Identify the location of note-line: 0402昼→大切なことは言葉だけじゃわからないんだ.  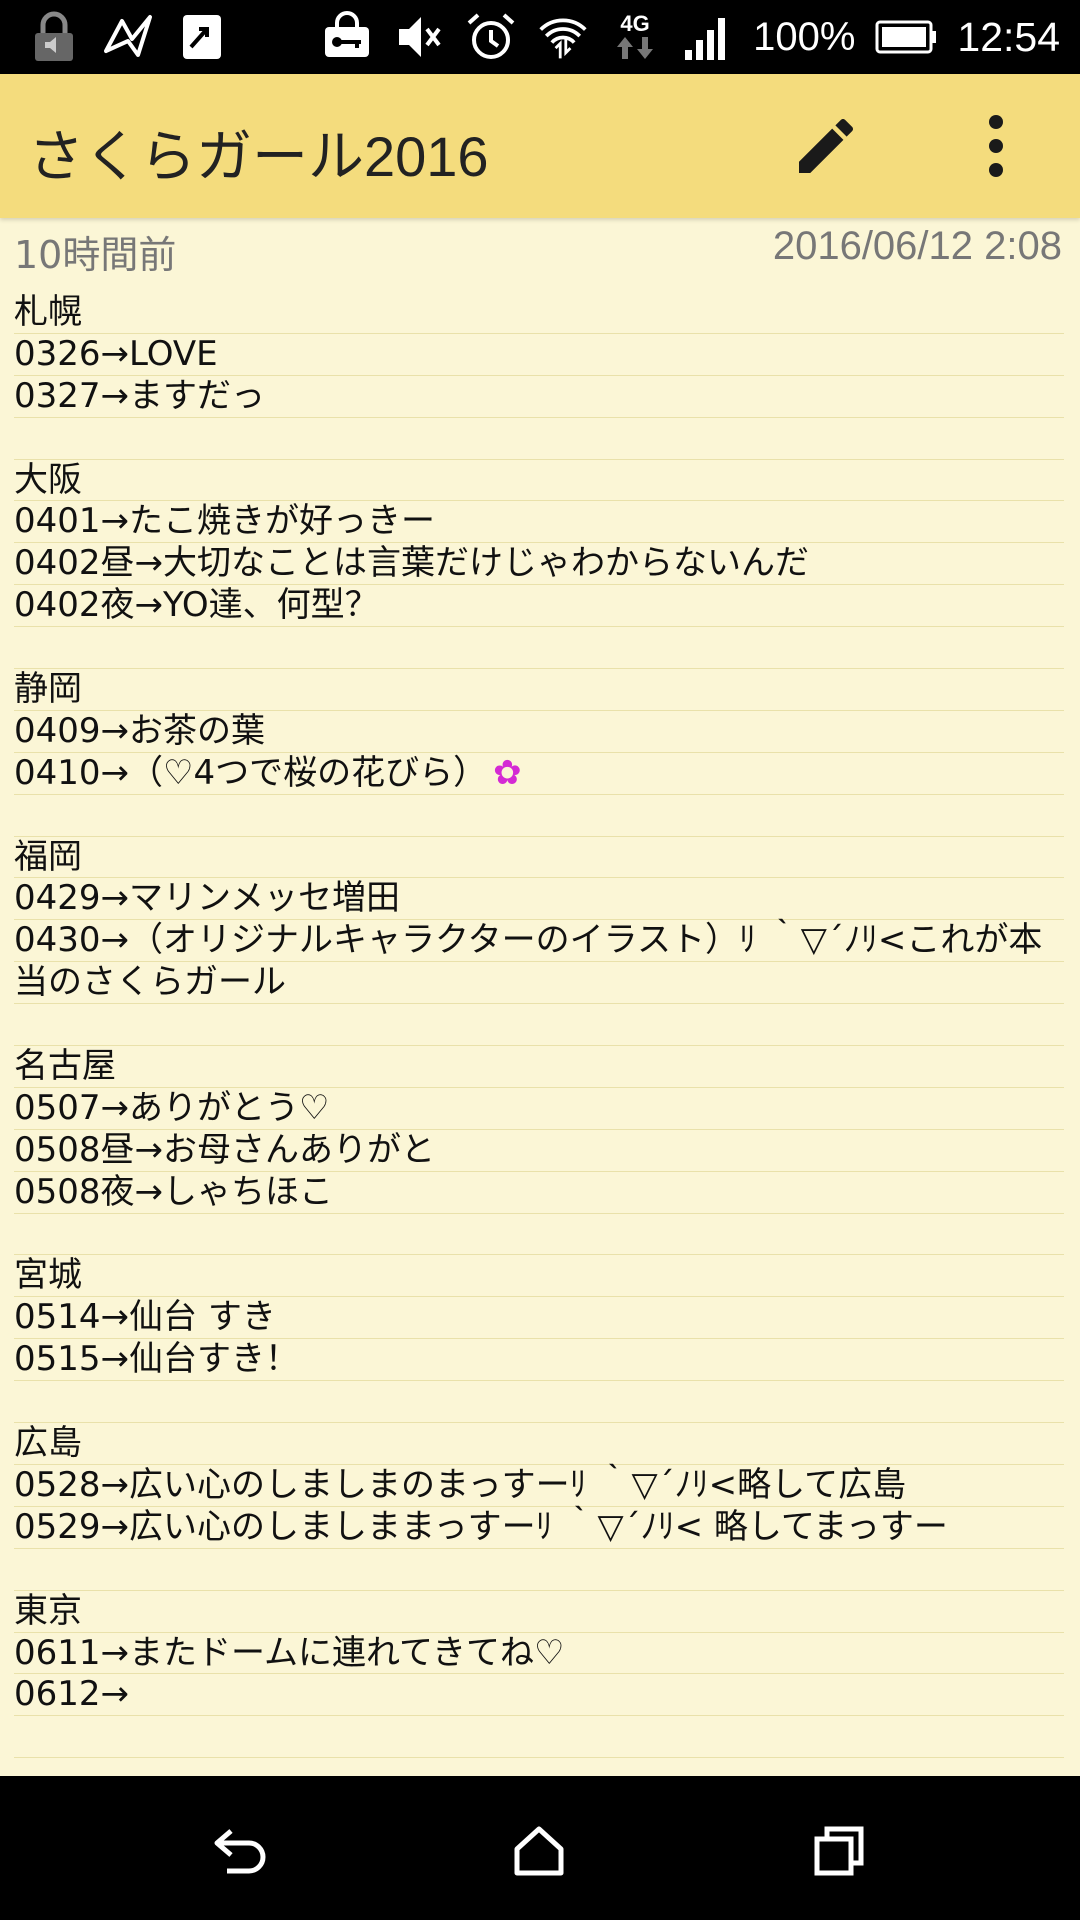
(539, 564).